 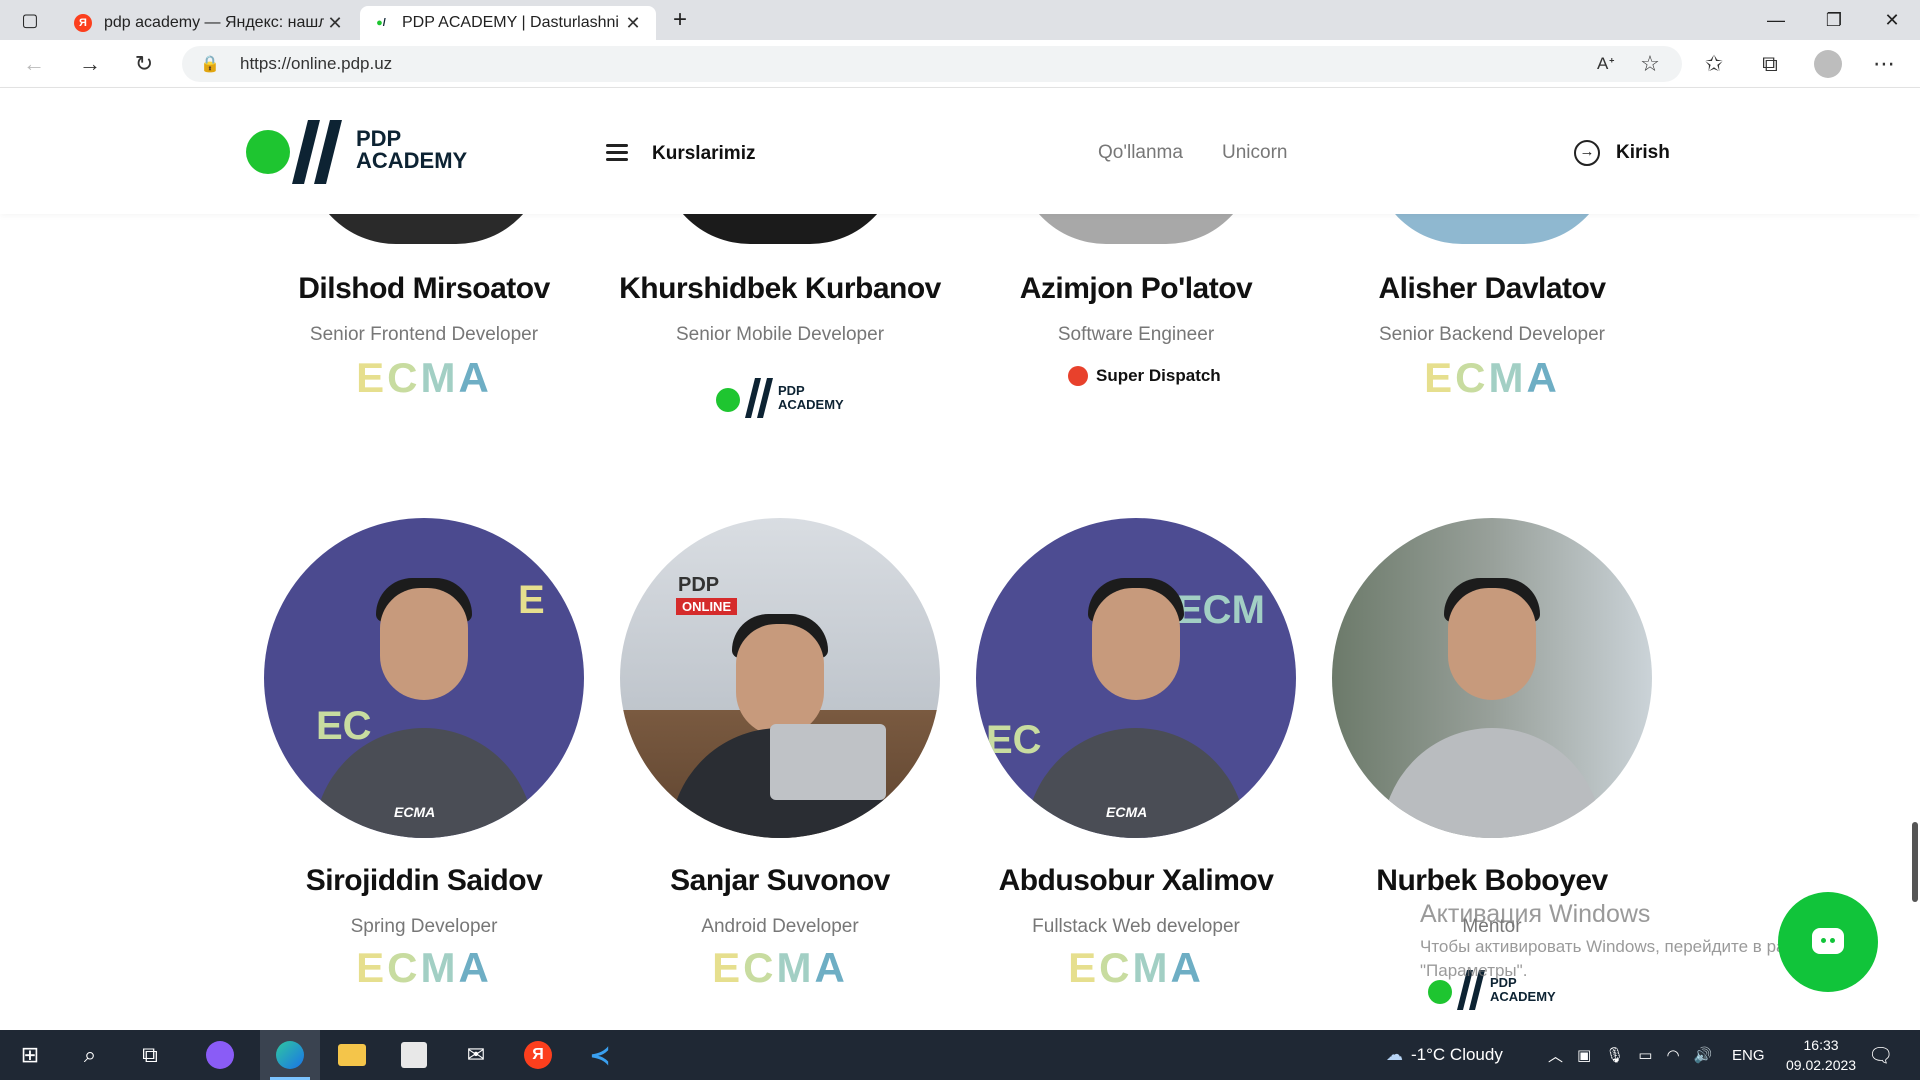 What do you see at coordinates (1394, 1054) in the screenshot?
I see `cloud-icon: ☁` at bounding box center [1394, 1054].